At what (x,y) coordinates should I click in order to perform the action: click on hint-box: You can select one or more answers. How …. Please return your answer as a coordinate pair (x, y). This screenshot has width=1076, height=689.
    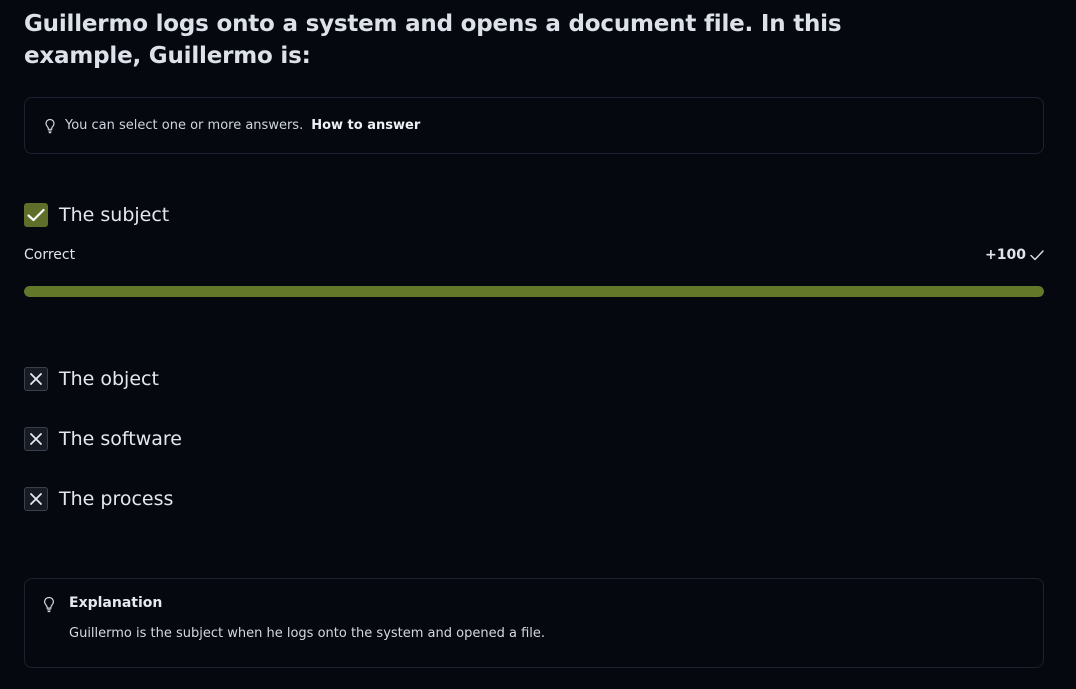
    Looking at the image, I should click on (534, 125).